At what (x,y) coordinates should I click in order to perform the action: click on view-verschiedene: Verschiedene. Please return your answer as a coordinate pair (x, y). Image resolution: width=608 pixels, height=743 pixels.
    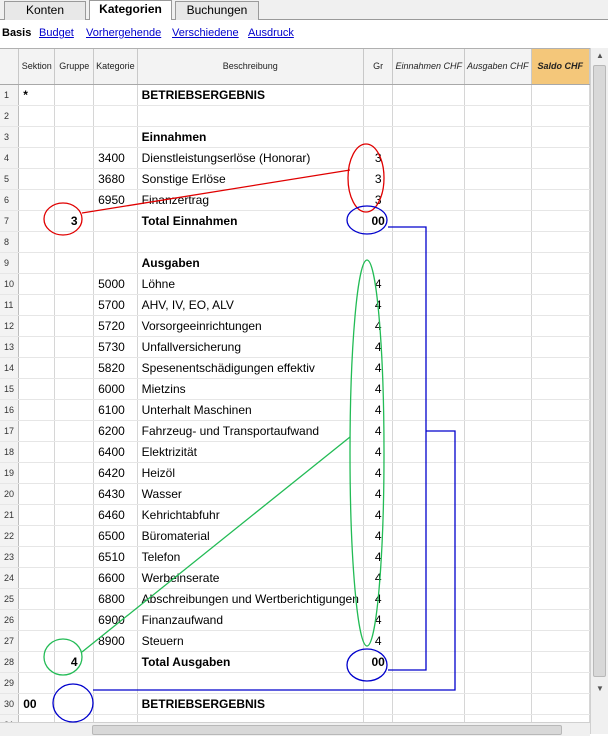
    Looking at the image, I should click on (205, 33).